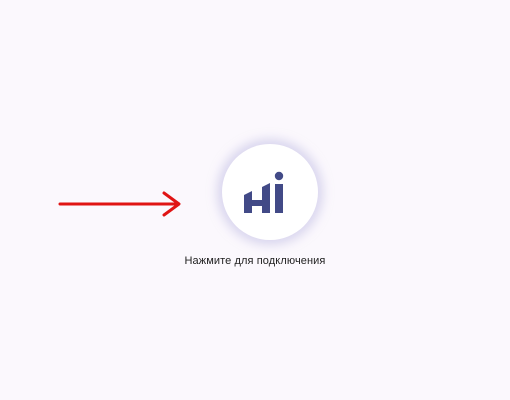 The height and width of the screenshot is (400, 510). Describe the element at coordinates (119, 204) in the screenshot. I see `right-arrow-icon` at that location.